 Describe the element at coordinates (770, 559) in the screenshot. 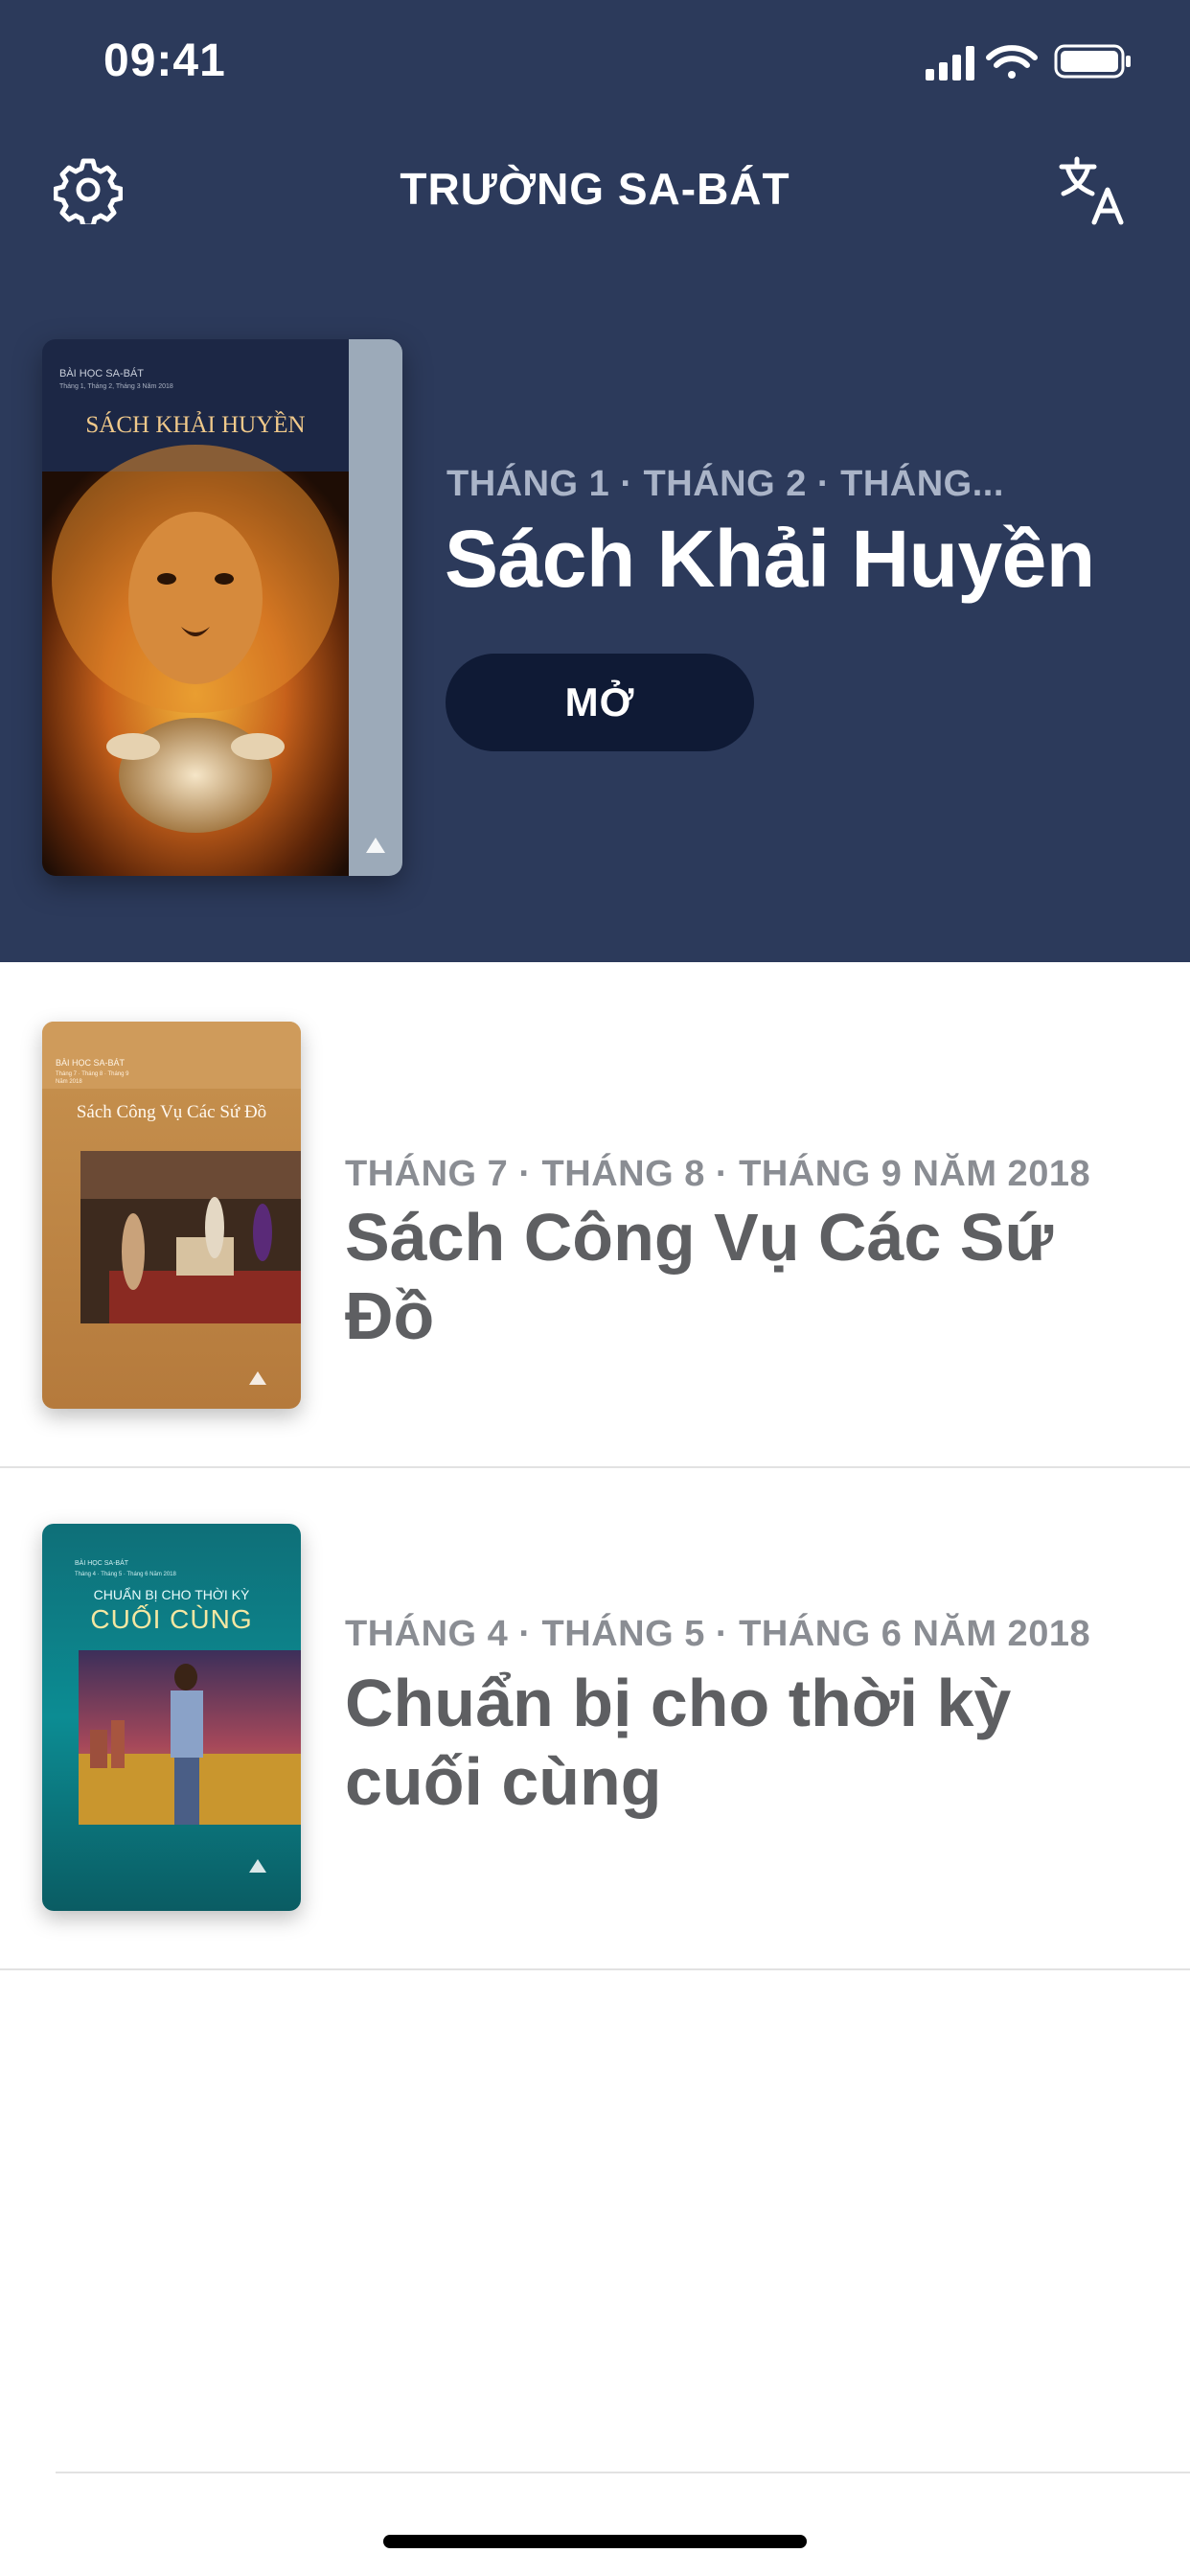

I see `featured-title: Sách Khải Huyền` at that location.